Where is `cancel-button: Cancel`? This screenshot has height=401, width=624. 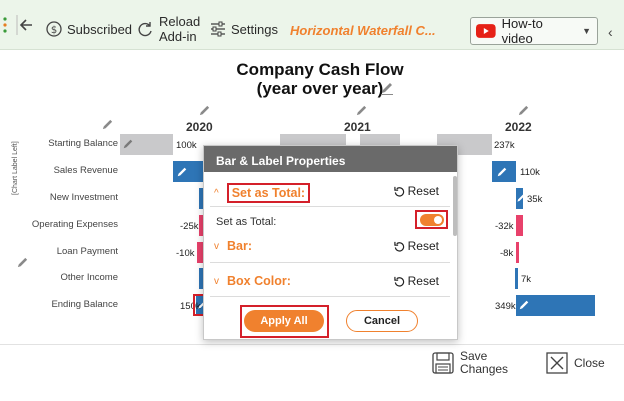 cancel-button: Cancel is located at coordinates (382, 321).